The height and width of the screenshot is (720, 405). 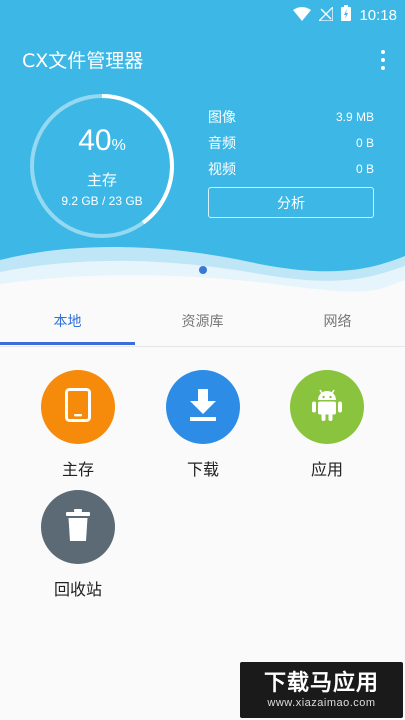 What do you see at coordinates (118, 145) in the screenshot?
I see `percent-sign: %` at bounding box center [118, 145].